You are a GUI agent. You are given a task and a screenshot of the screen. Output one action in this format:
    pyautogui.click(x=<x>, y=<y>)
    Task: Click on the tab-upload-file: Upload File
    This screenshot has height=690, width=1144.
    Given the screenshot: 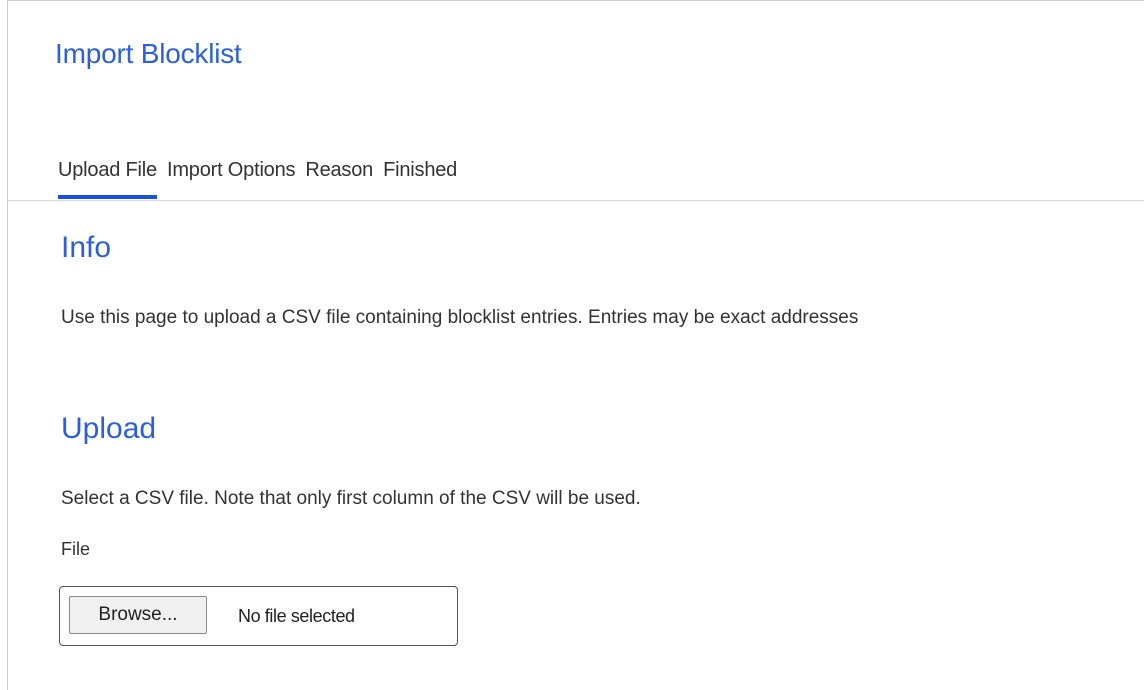 What is the action you would take?
    pyautogui.click(x=112, y=179)
    